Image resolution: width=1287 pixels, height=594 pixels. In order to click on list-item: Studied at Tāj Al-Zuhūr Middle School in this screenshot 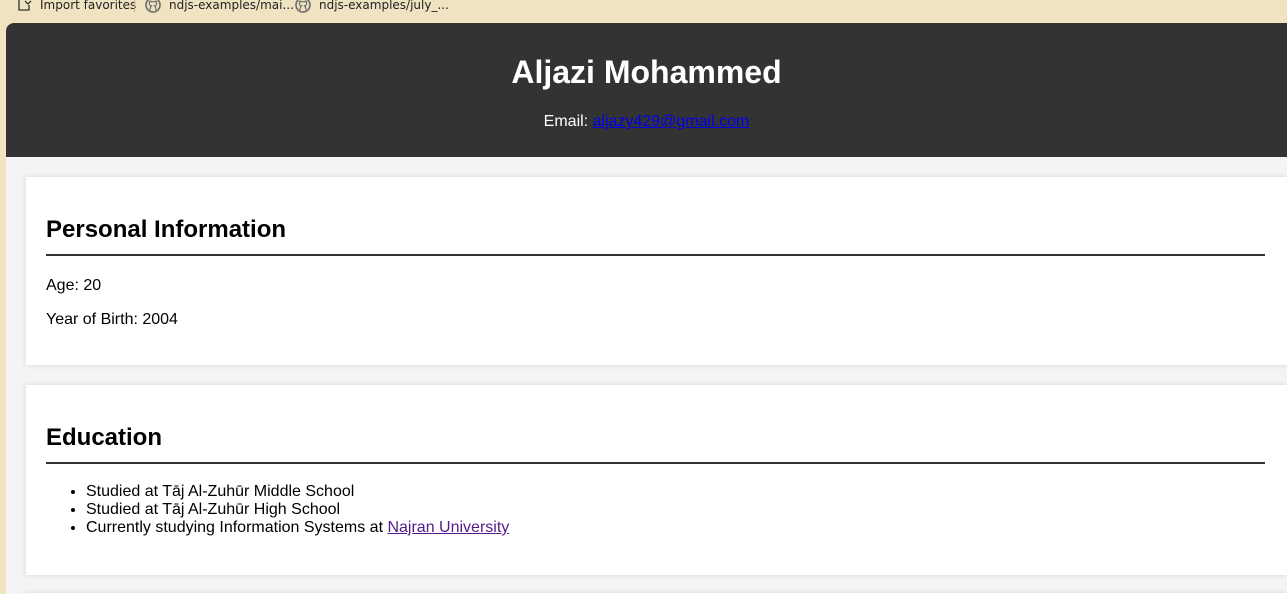, I will do `click(297, 492)`.